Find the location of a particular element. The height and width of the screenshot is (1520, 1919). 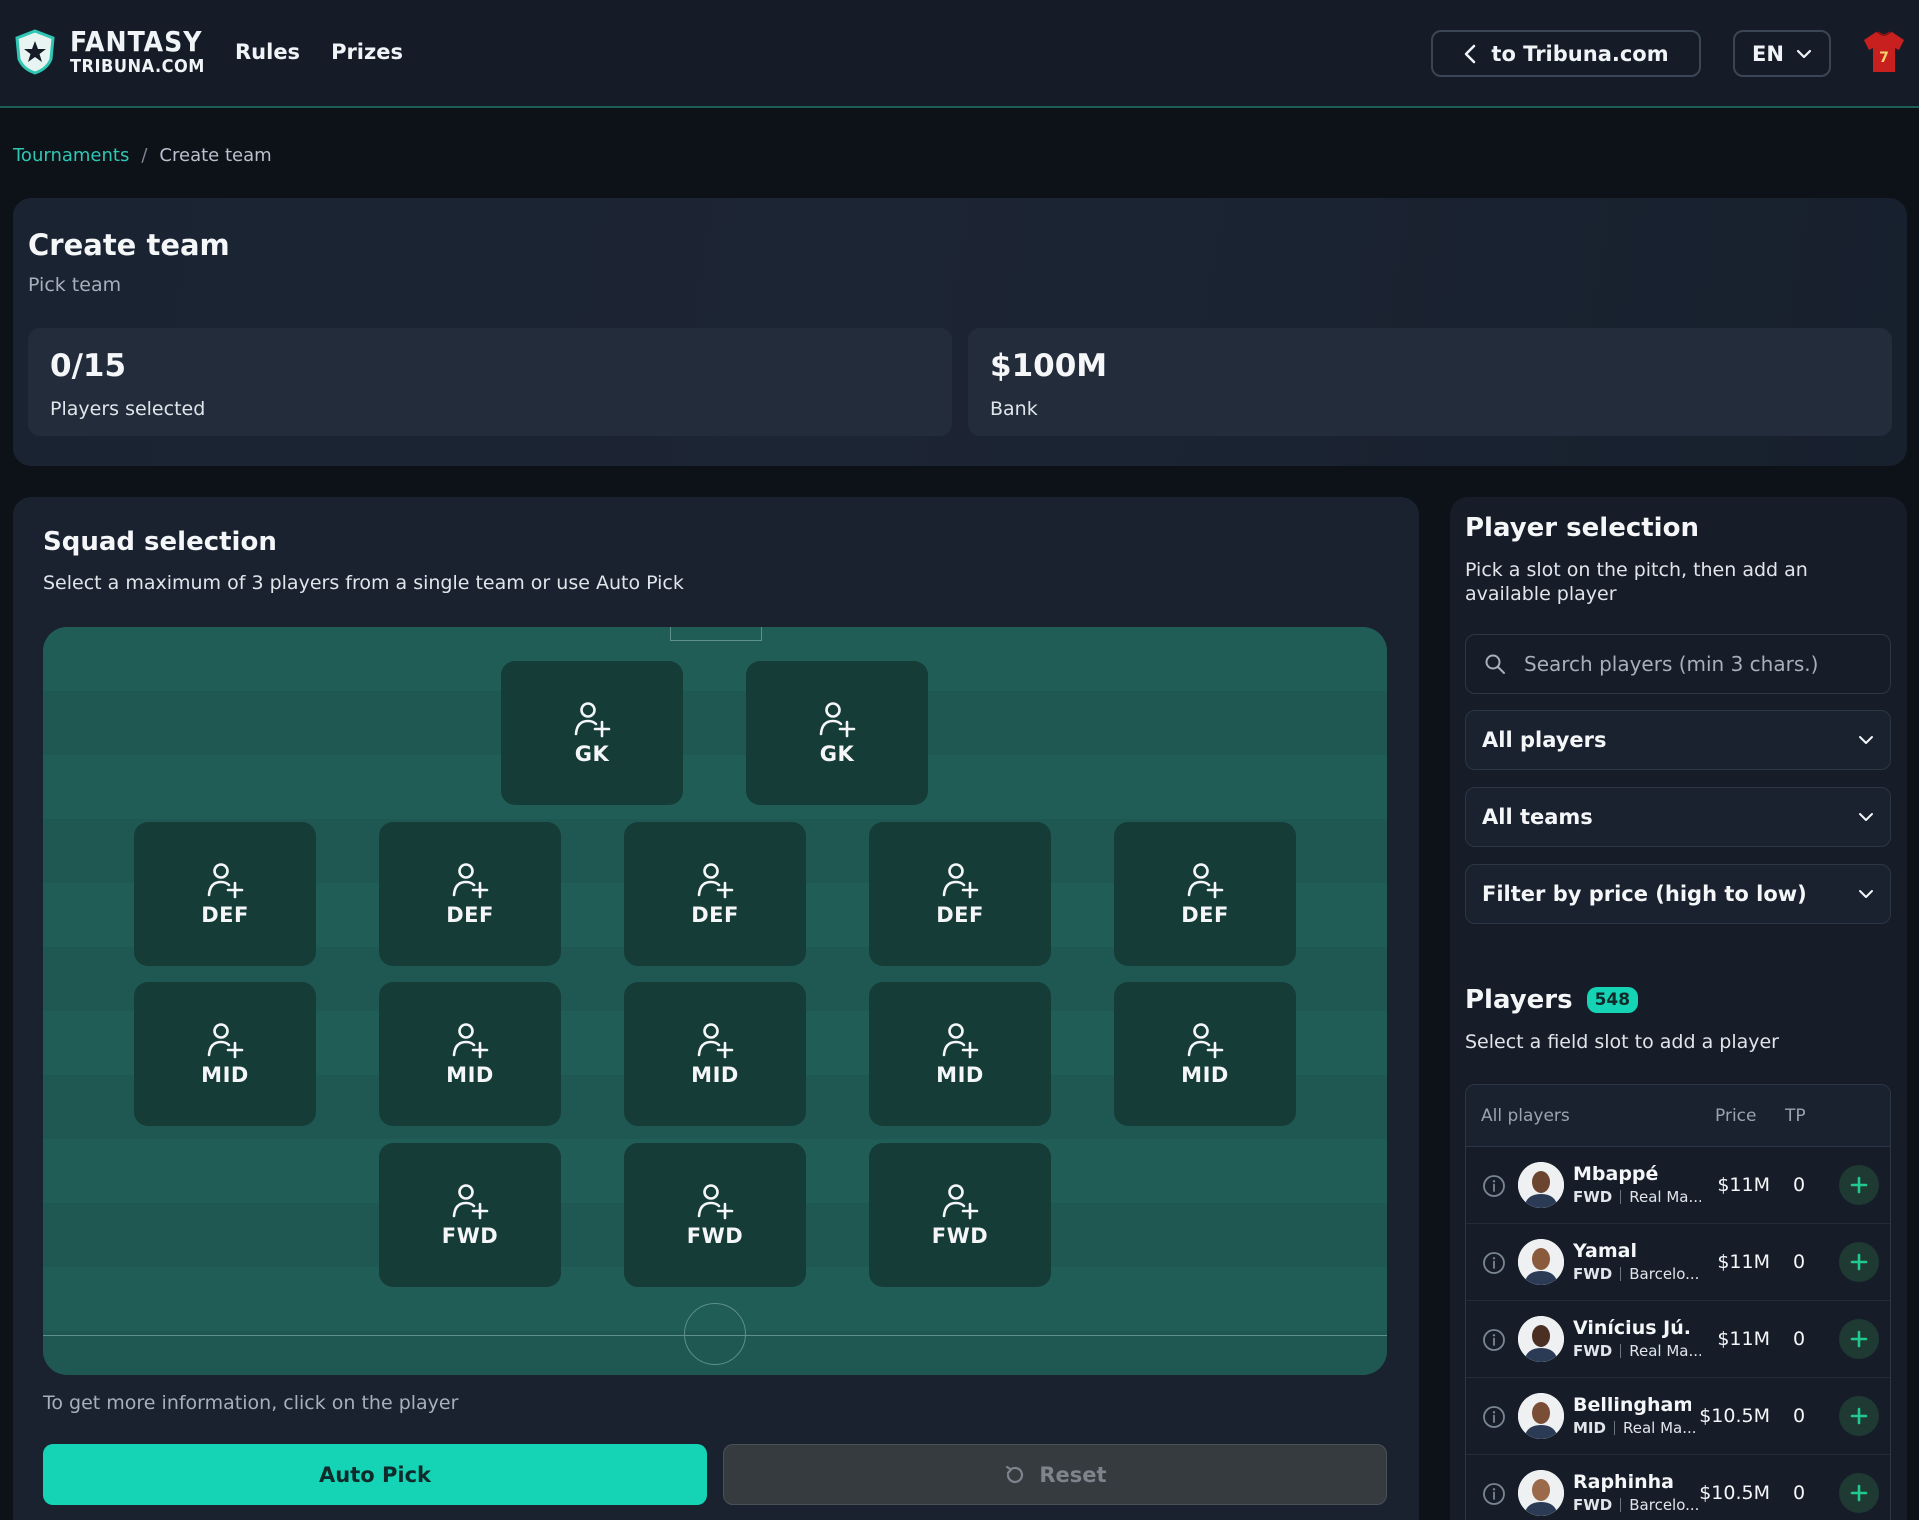

player-price: $11M is located at coordinates (1743, 1339).